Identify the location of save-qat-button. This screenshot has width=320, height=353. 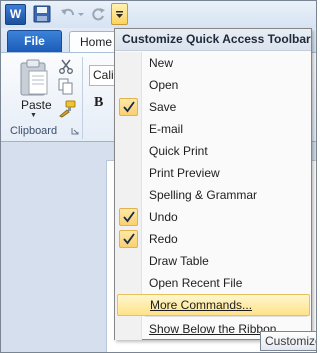
(42, 14).